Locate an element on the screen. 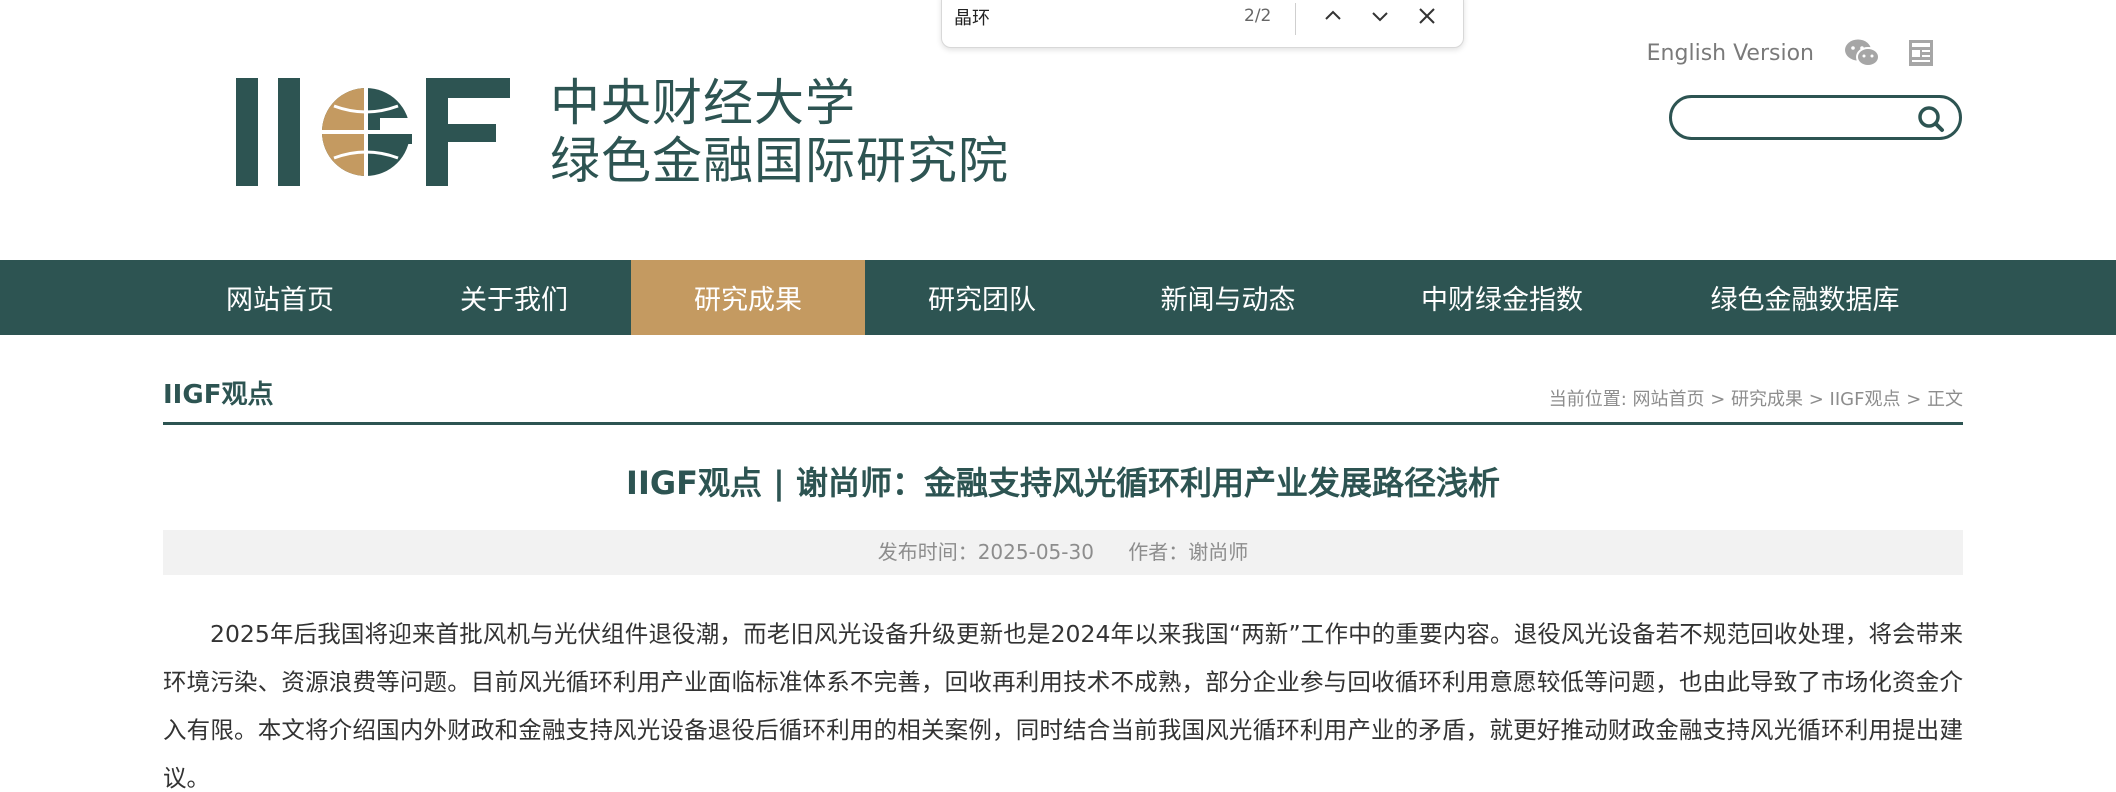 The width and height of the screenshot is (2116, 792). chevron-down-icon is located at coordinates (1380, 16).